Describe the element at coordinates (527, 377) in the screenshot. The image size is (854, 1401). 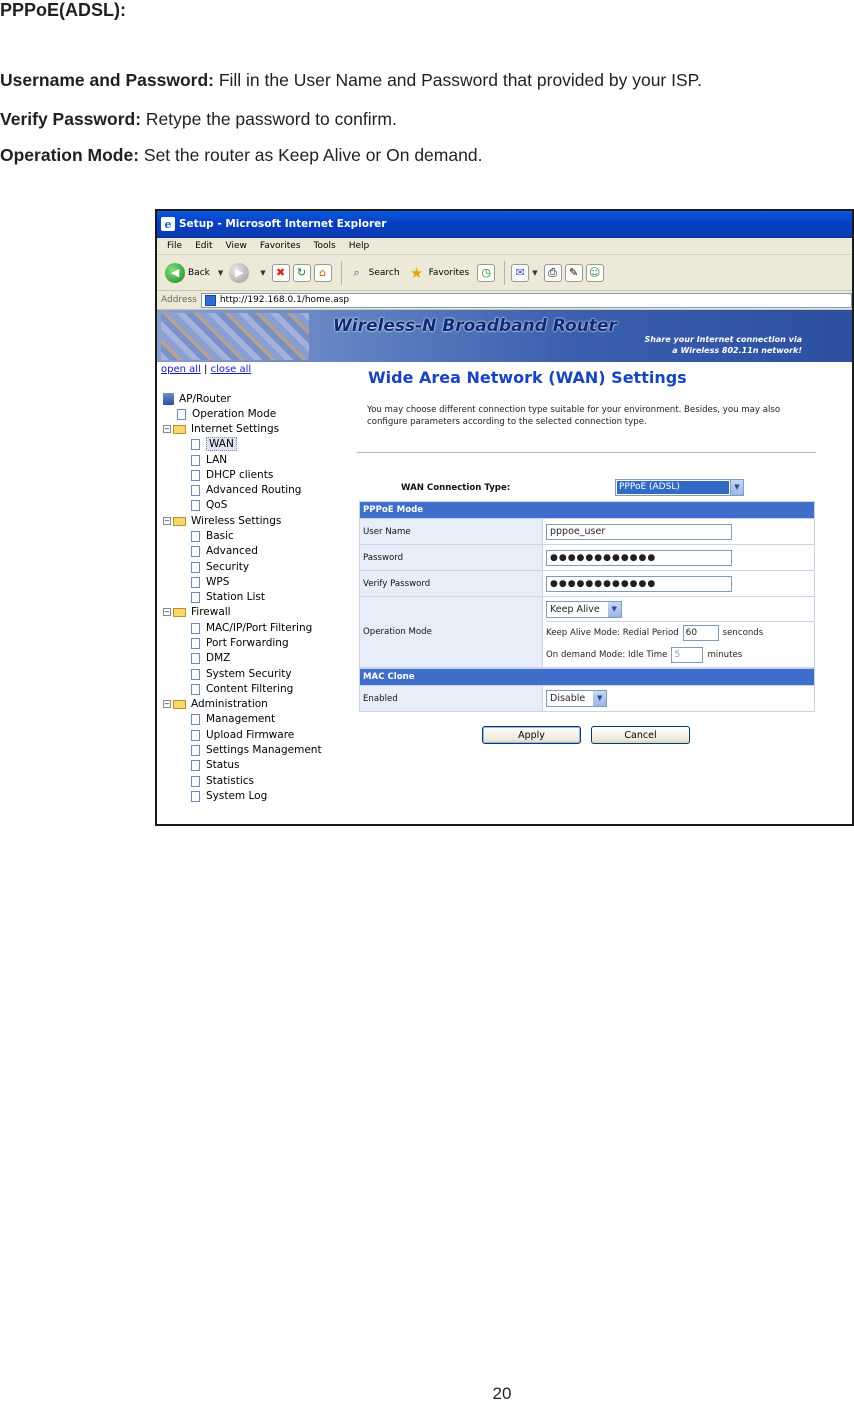
I see `wan-page-title: Wide Area Network (WAN) Settings` at that location.